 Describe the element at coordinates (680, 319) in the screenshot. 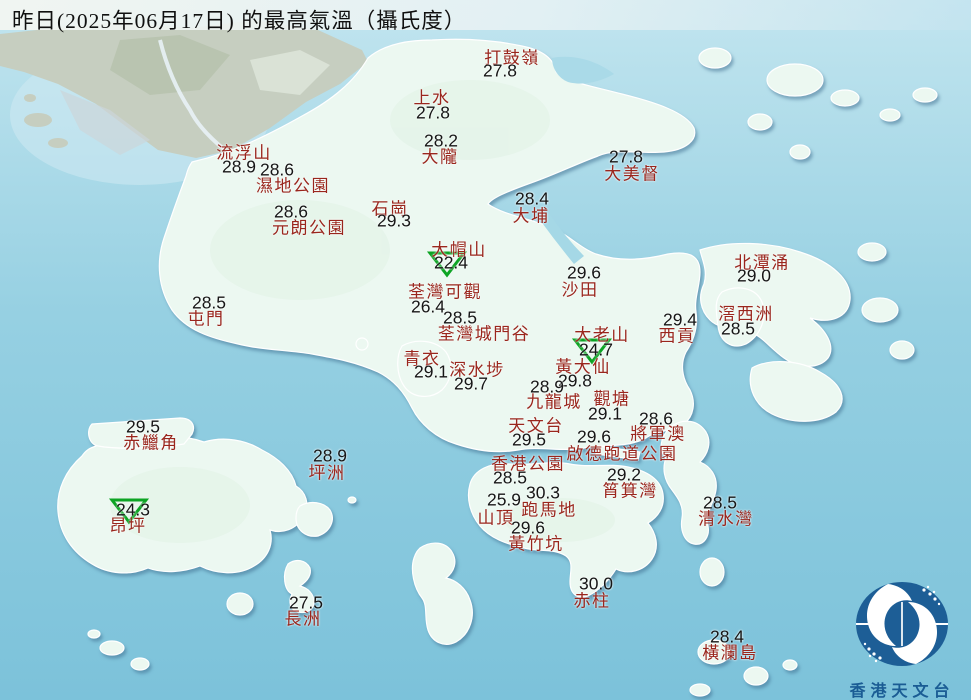

I see `station-max-temperature-value: 29.4` at that location.